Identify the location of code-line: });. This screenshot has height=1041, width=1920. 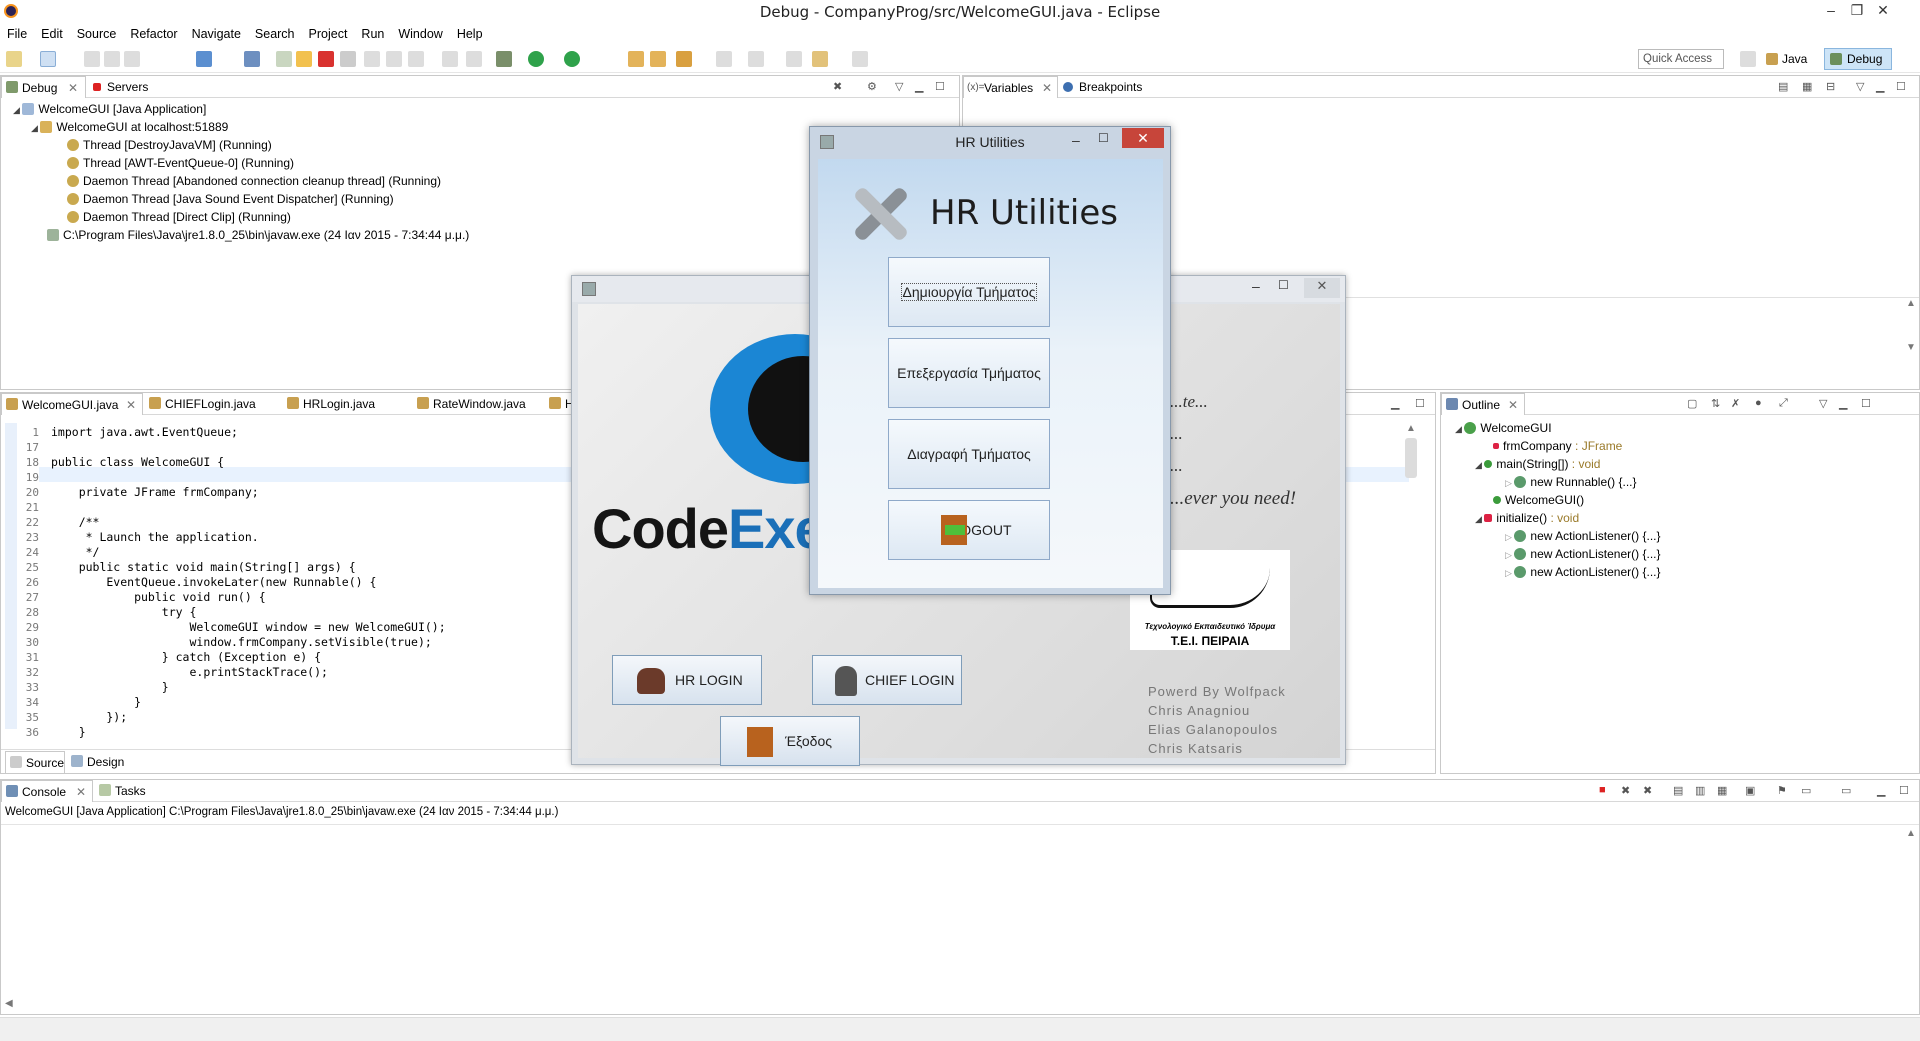
(89, 717).